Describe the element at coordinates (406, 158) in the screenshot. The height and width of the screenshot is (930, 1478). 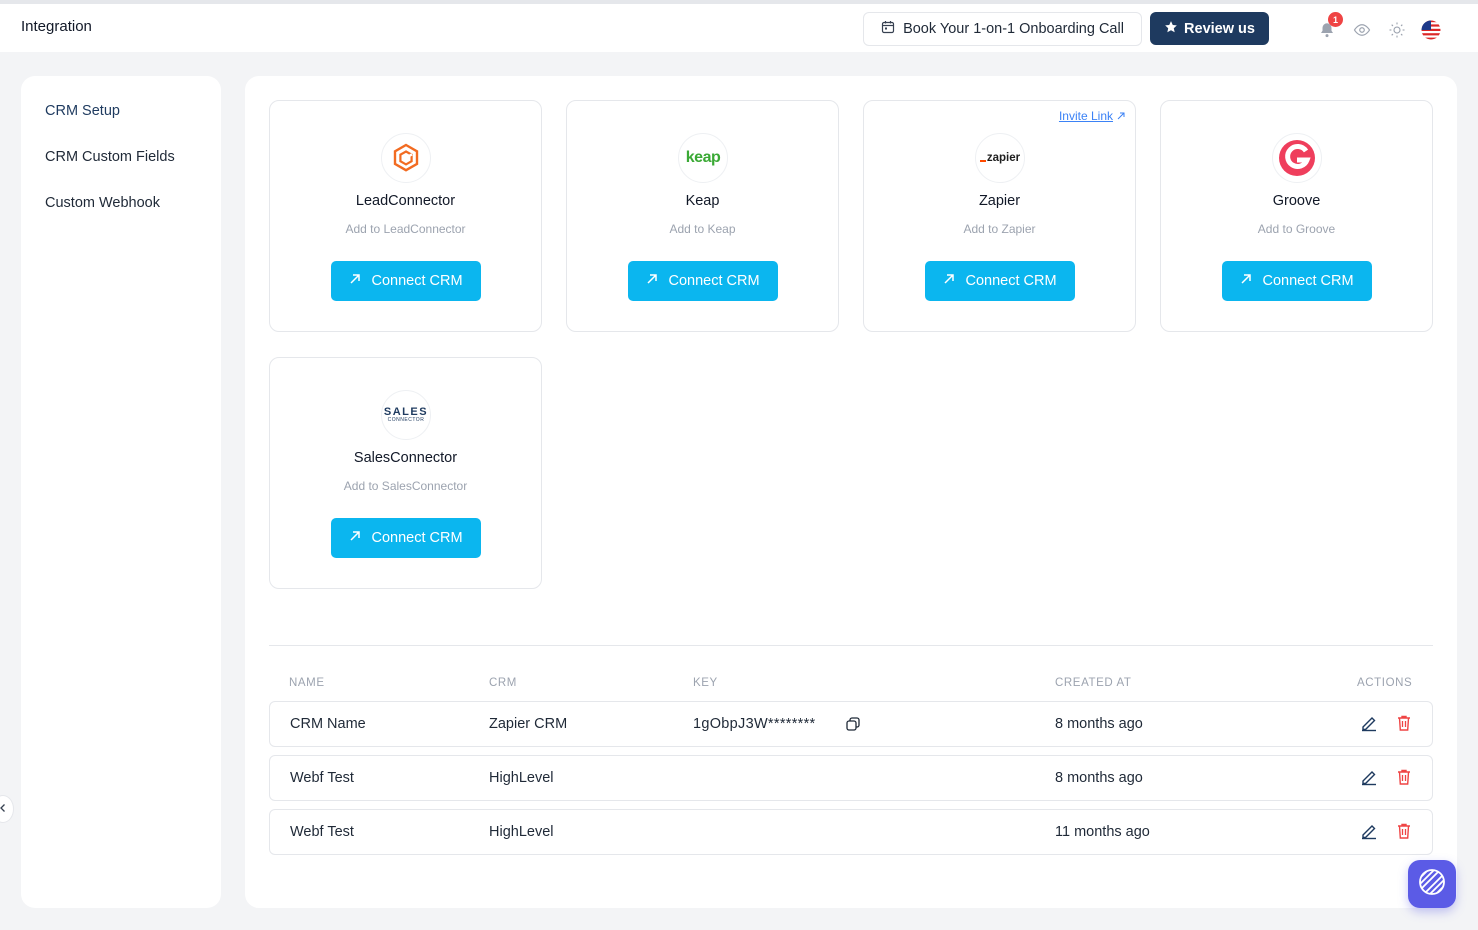
I see `leadconnector-logo-icon` at that location.